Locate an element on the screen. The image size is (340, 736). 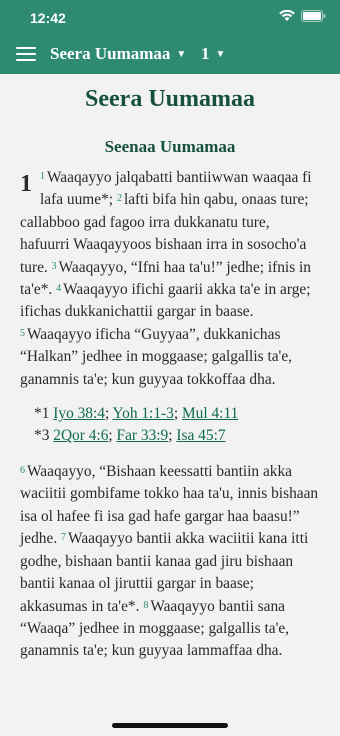
footnote-label: *3 is located at coordinates (42, 436).